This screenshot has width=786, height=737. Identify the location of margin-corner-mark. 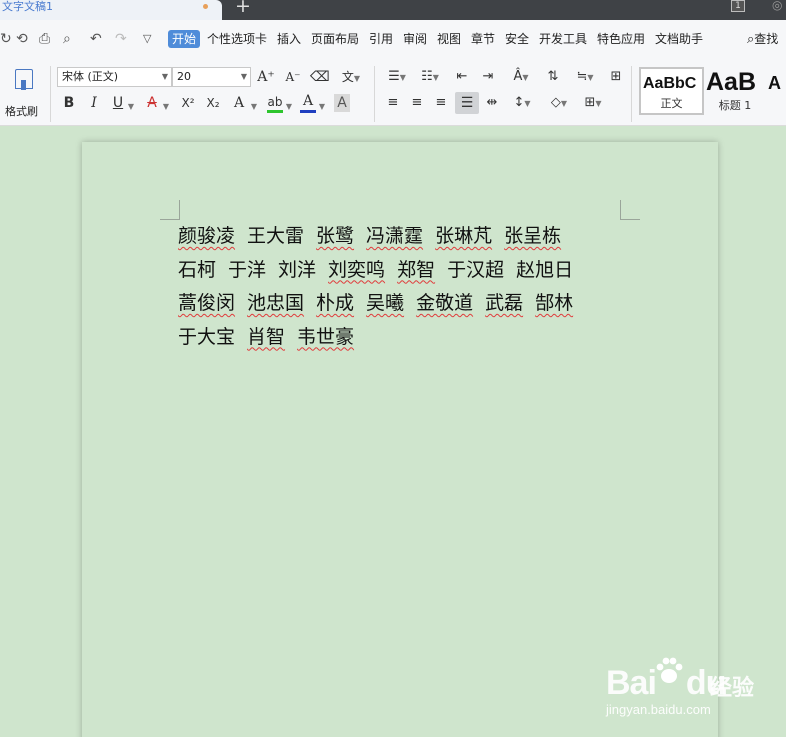
(630, 210).